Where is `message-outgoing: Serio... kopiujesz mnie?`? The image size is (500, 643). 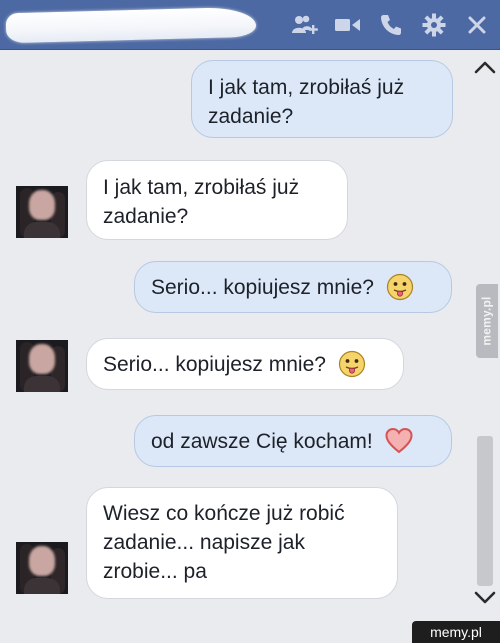
message-outgoing: Serio... kopiujesz mnie? is located at coordinates (293, 287).